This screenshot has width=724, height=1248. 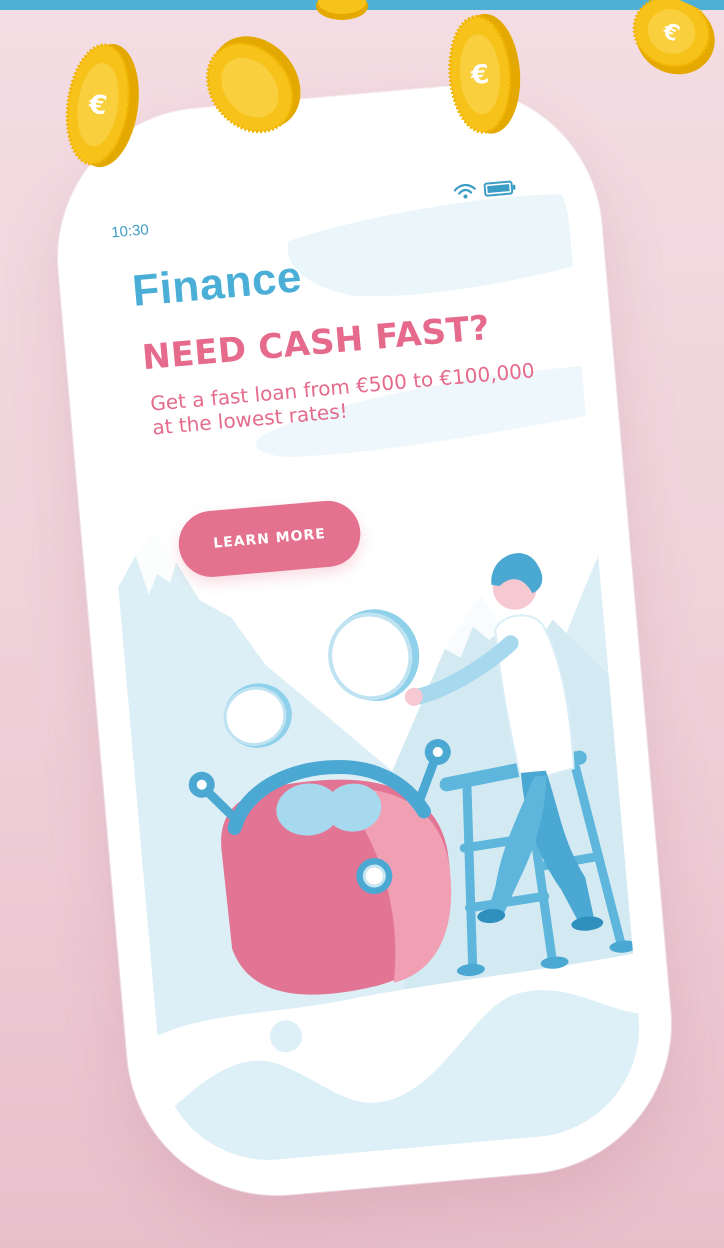 What do you see at coordinates (430, 245) in the screenshot?
I see `cloud-shape` at bounding box center [430, 245].